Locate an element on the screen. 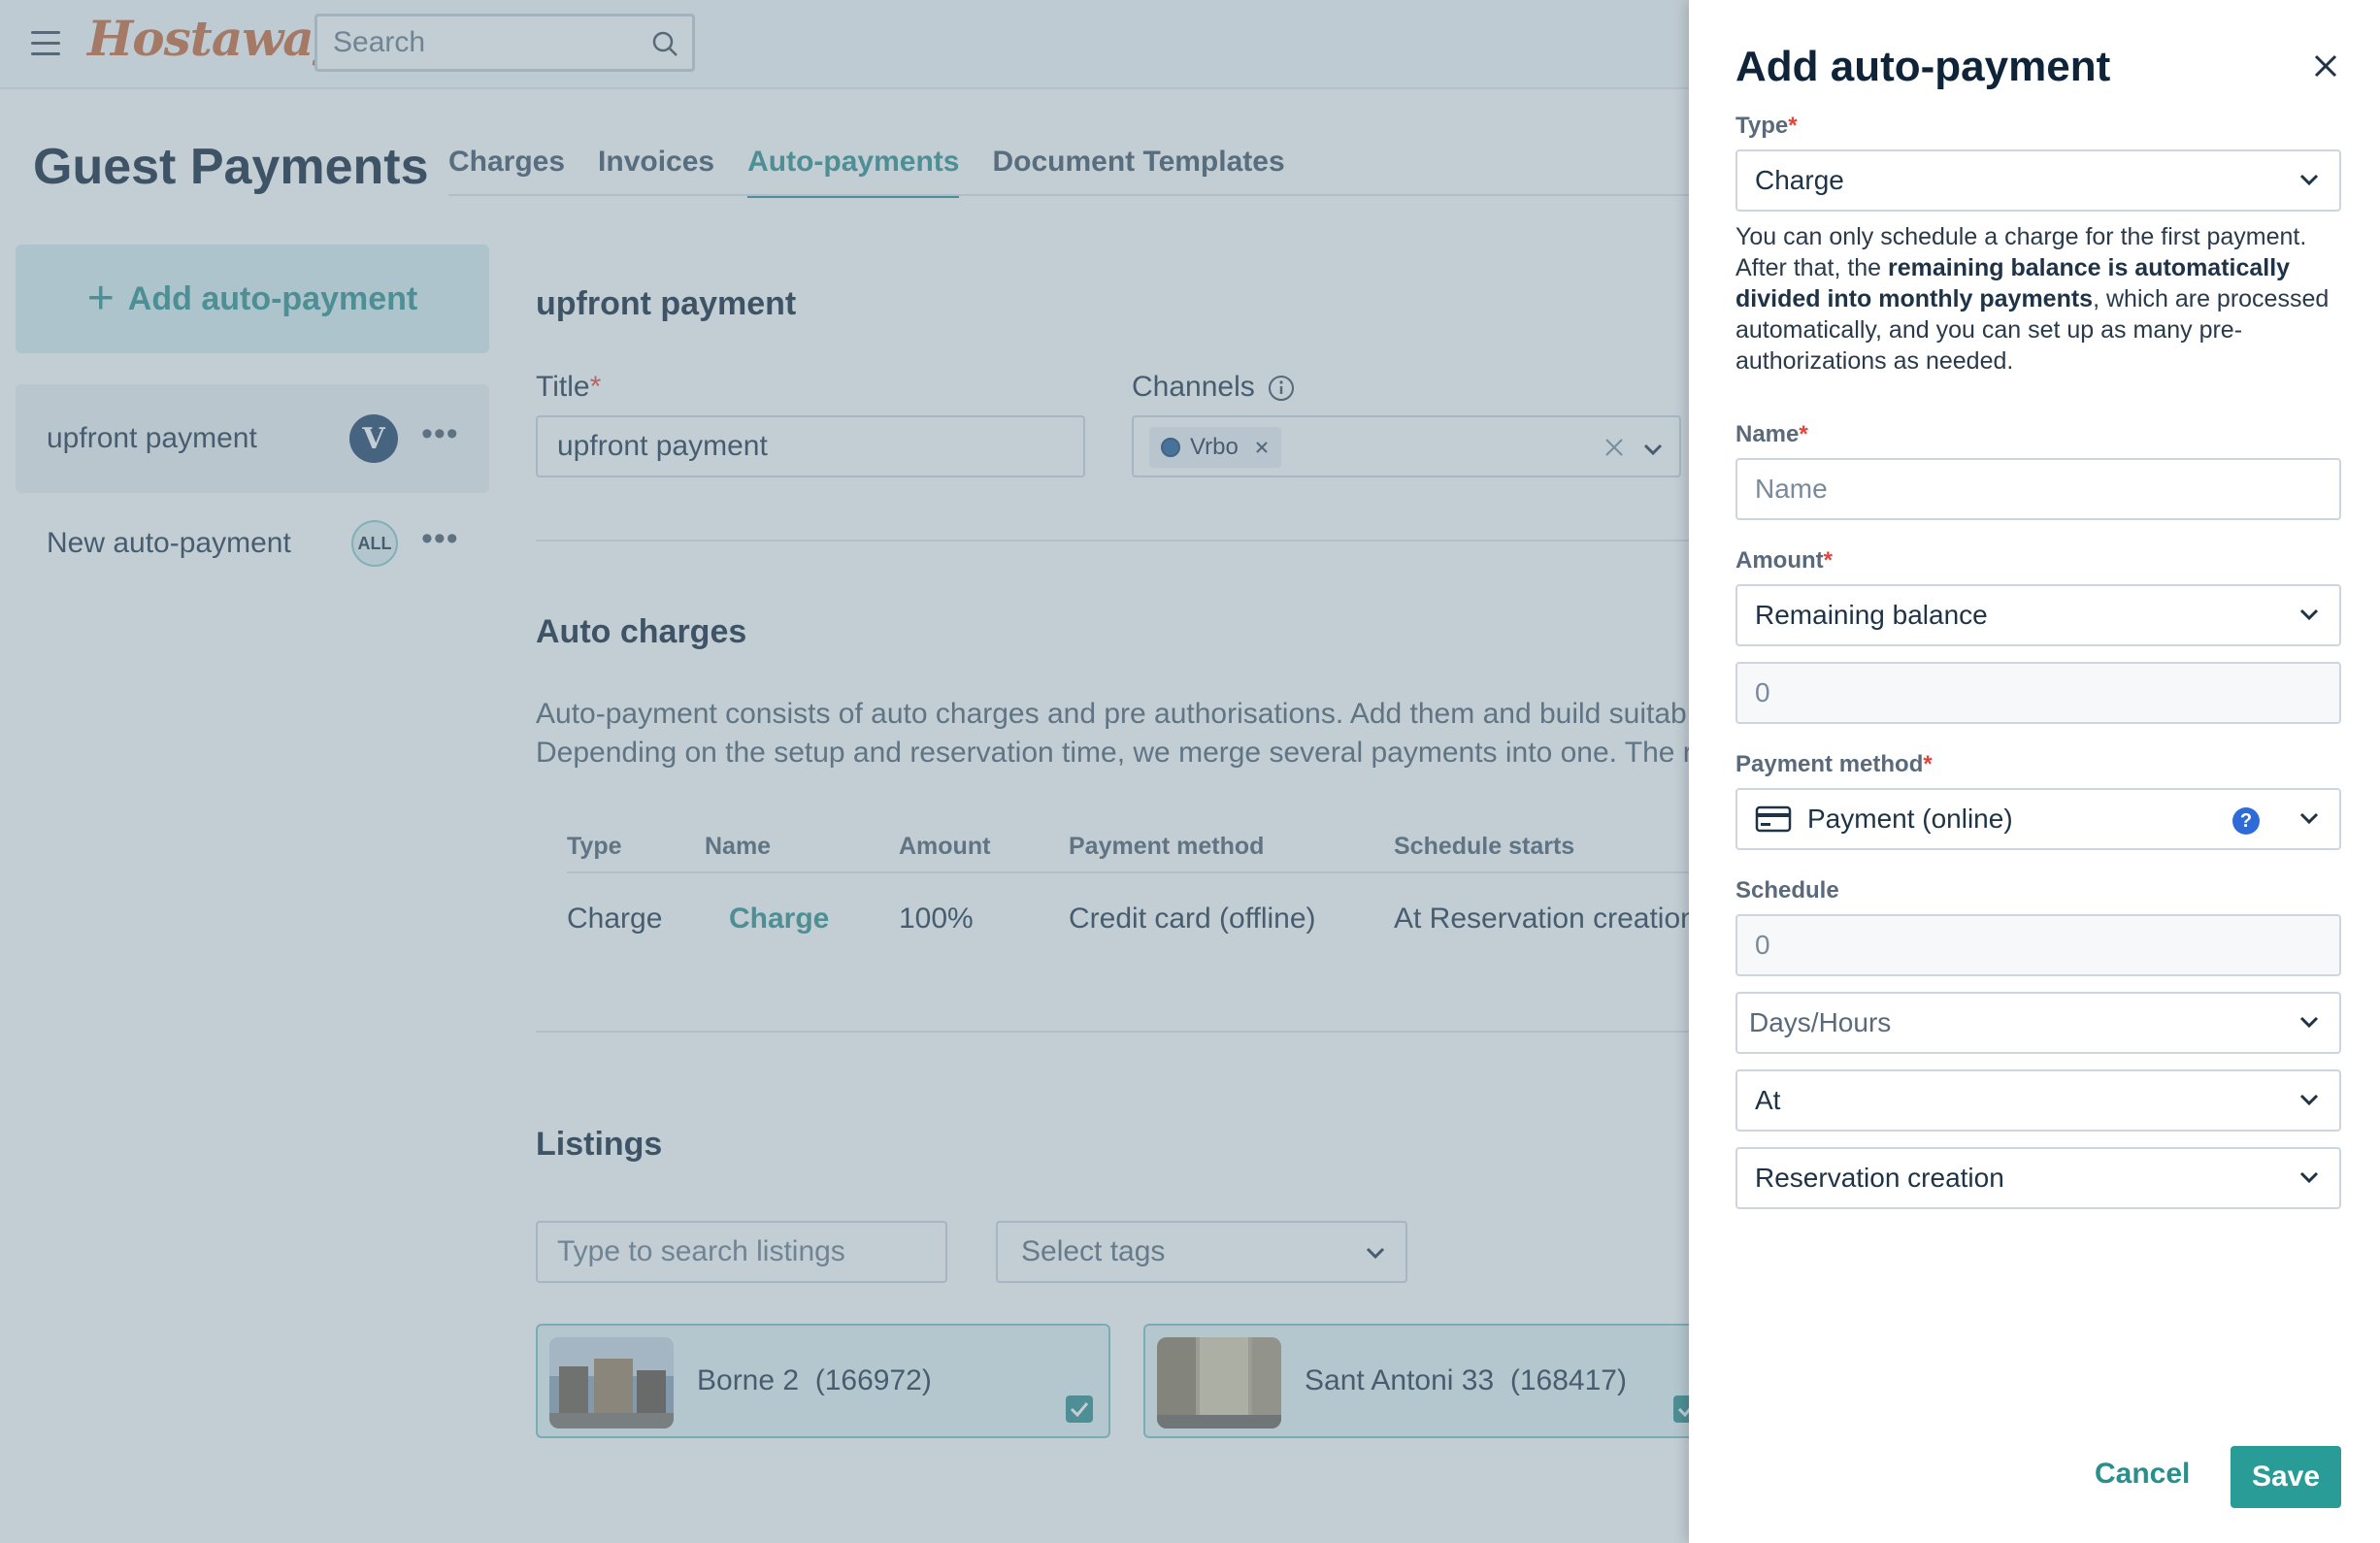 Image resolution: width=2380 pixels, height=1543 pixels. credit-card-icon is located at coordinates (1773, 819).